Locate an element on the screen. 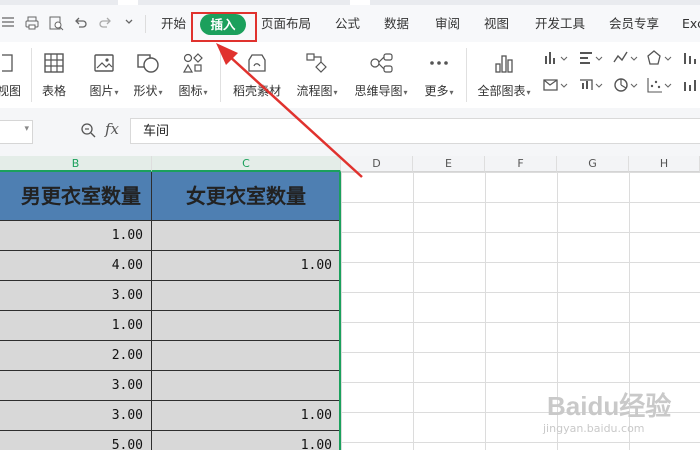 The height and width of the screenshot is (450, 700). baidu-watermark: Baidu经验 jingyan.baidu.com is located at coordinates (615, 408).